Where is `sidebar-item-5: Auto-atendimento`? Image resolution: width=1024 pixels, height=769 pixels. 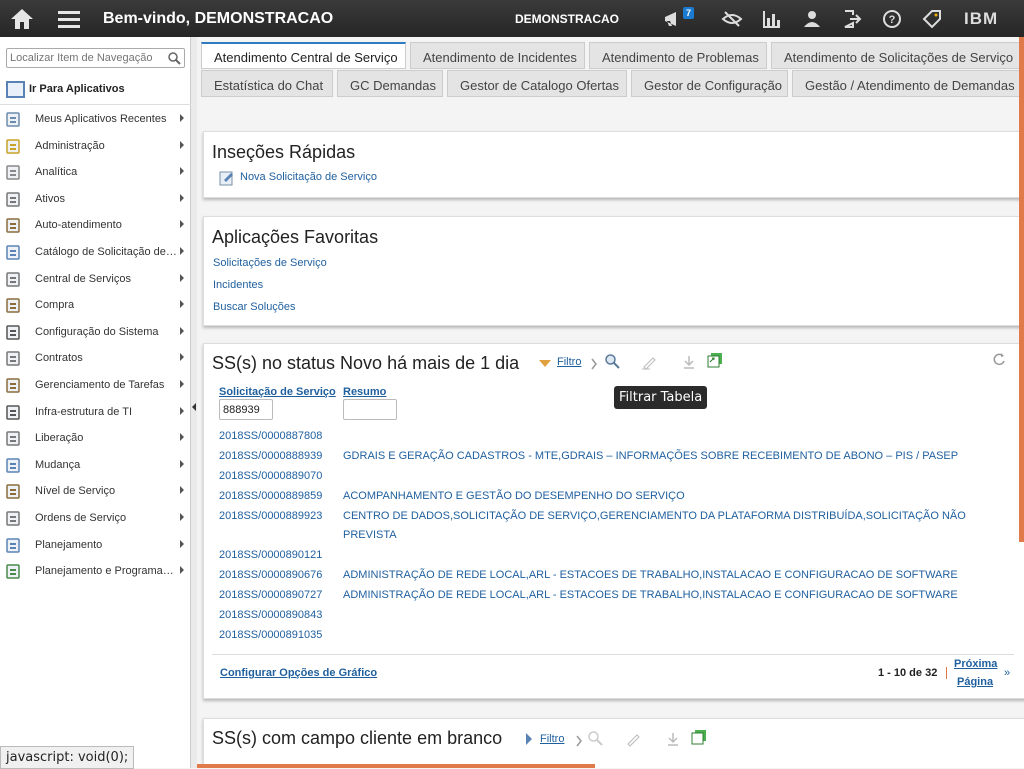 sidebar-item-5: Auto-atendimento is located at coordinates (95, 225).